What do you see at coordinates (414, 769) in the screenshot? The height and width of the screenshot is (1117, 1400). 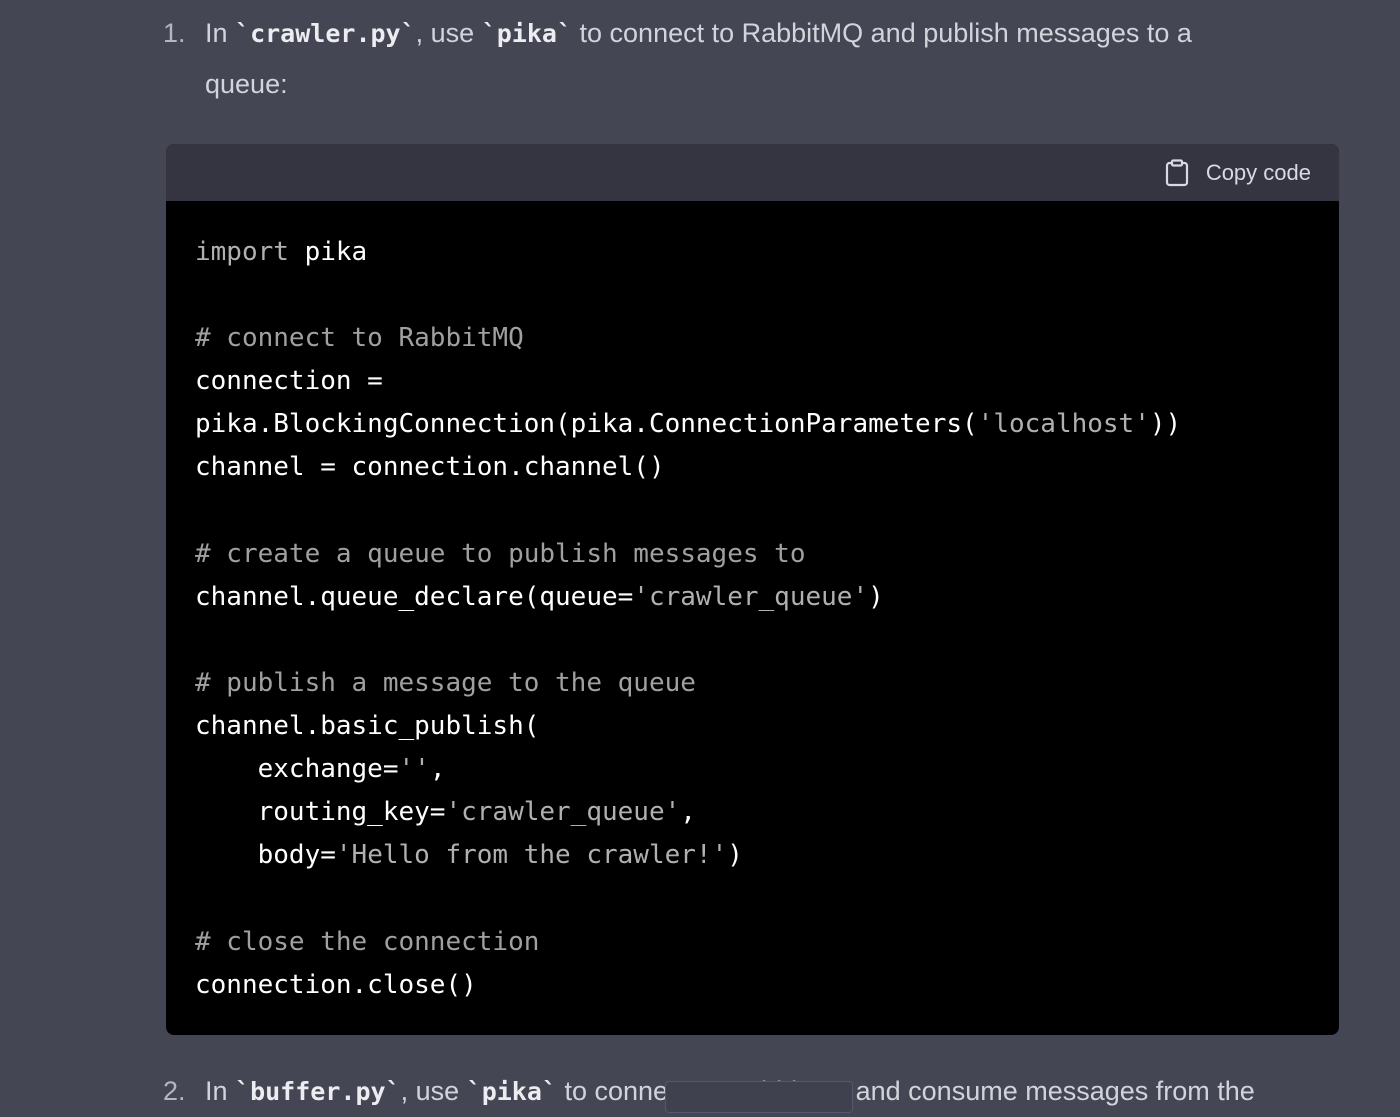 I see `code-token: ''` at bounding box center [414, 769].